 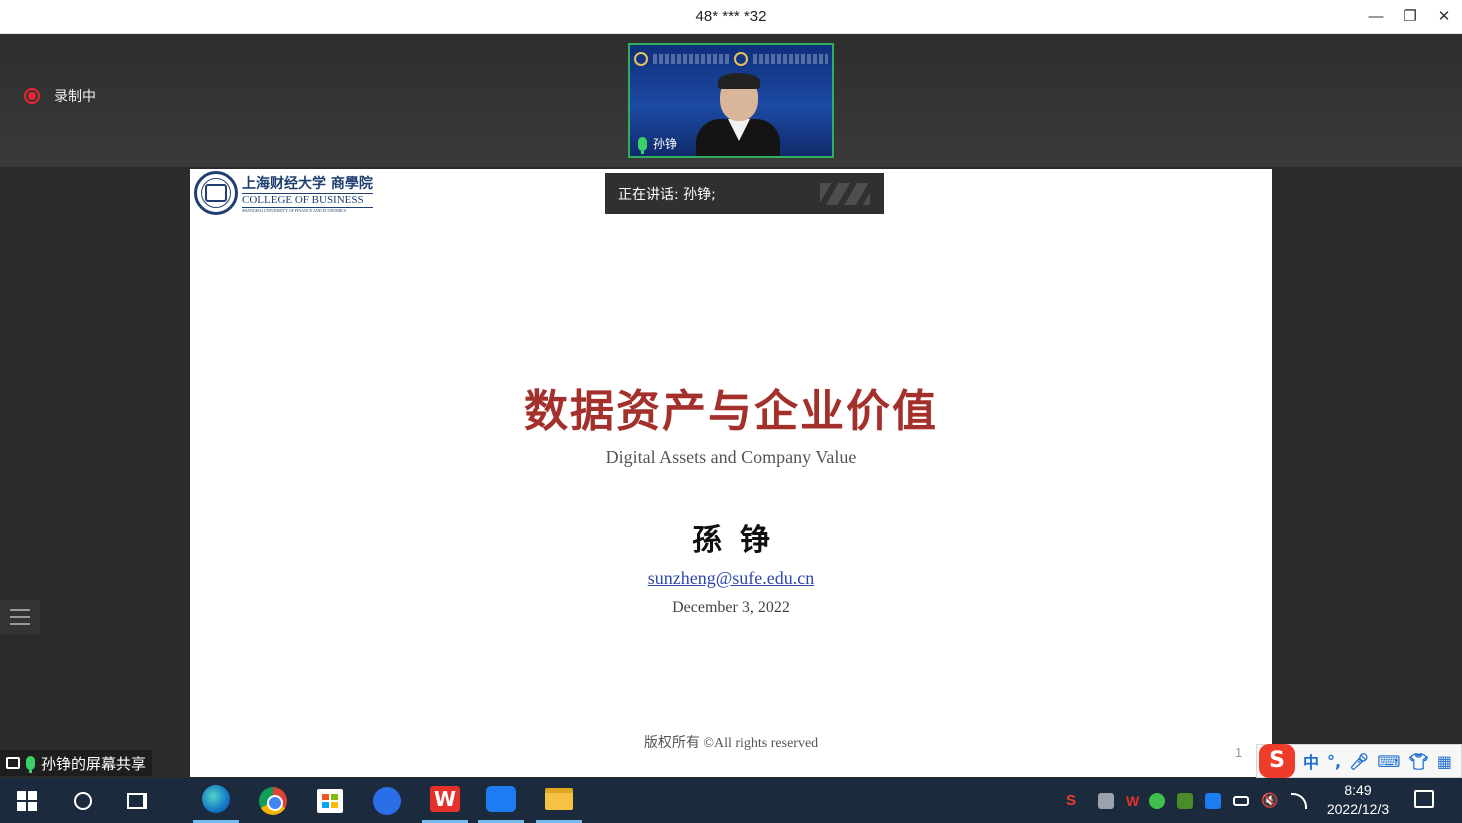 What do you see at coordinates (740, 540) in the screenshot?
I see `slide-author: 孫铮` at bounding box center [740, 540].